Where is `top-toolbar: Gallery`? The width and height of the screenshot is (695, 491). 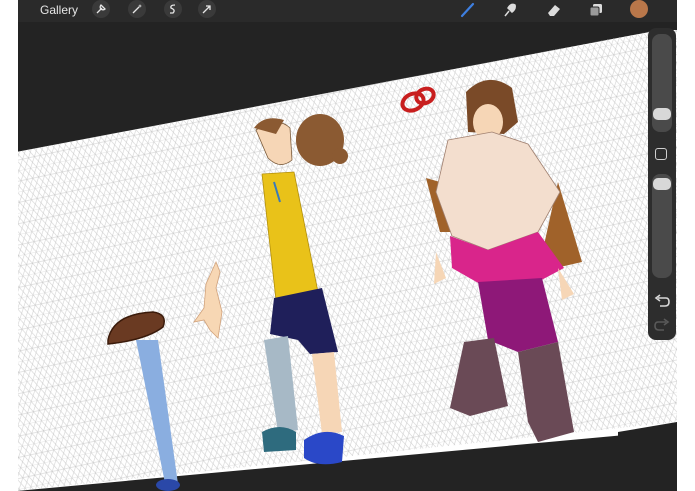
top-toolbar: Gallery is located at coordinates (347, 11).